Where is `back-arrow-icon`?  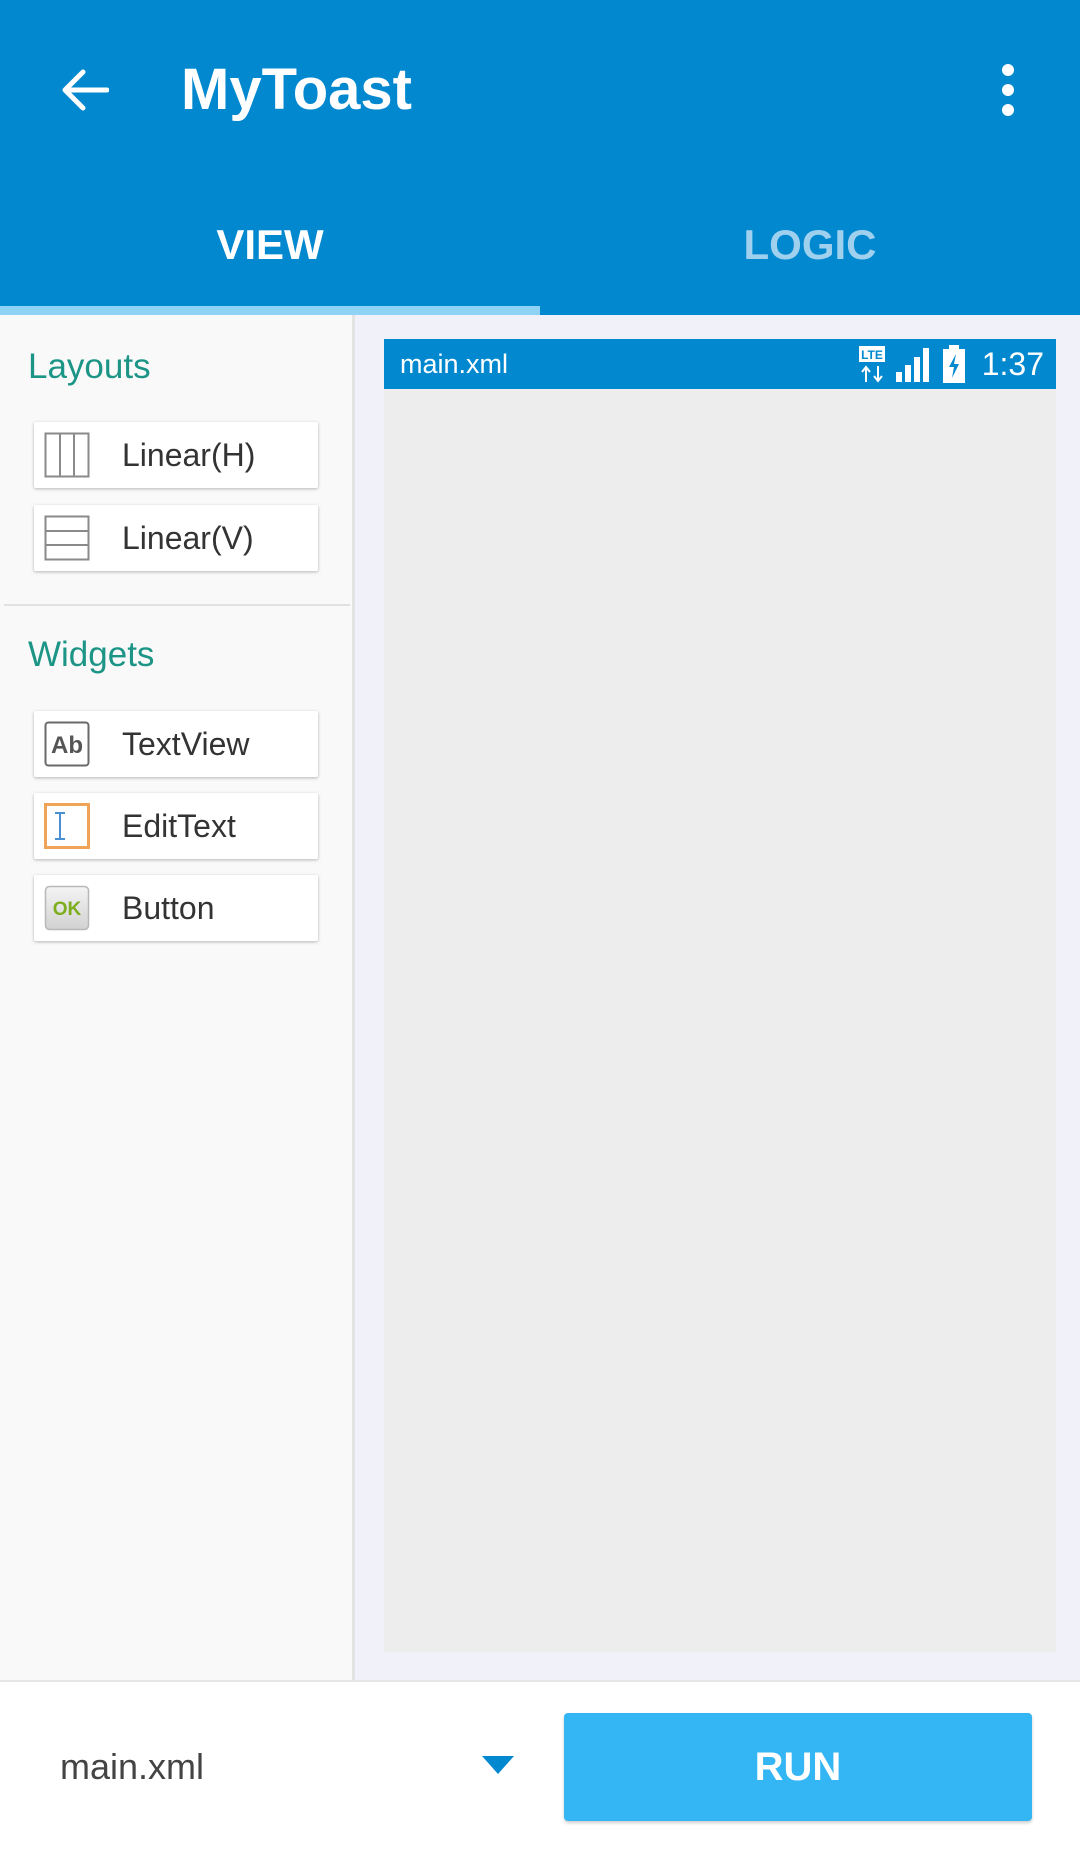 back-arrow-icon is located at coordinates (85, 90).